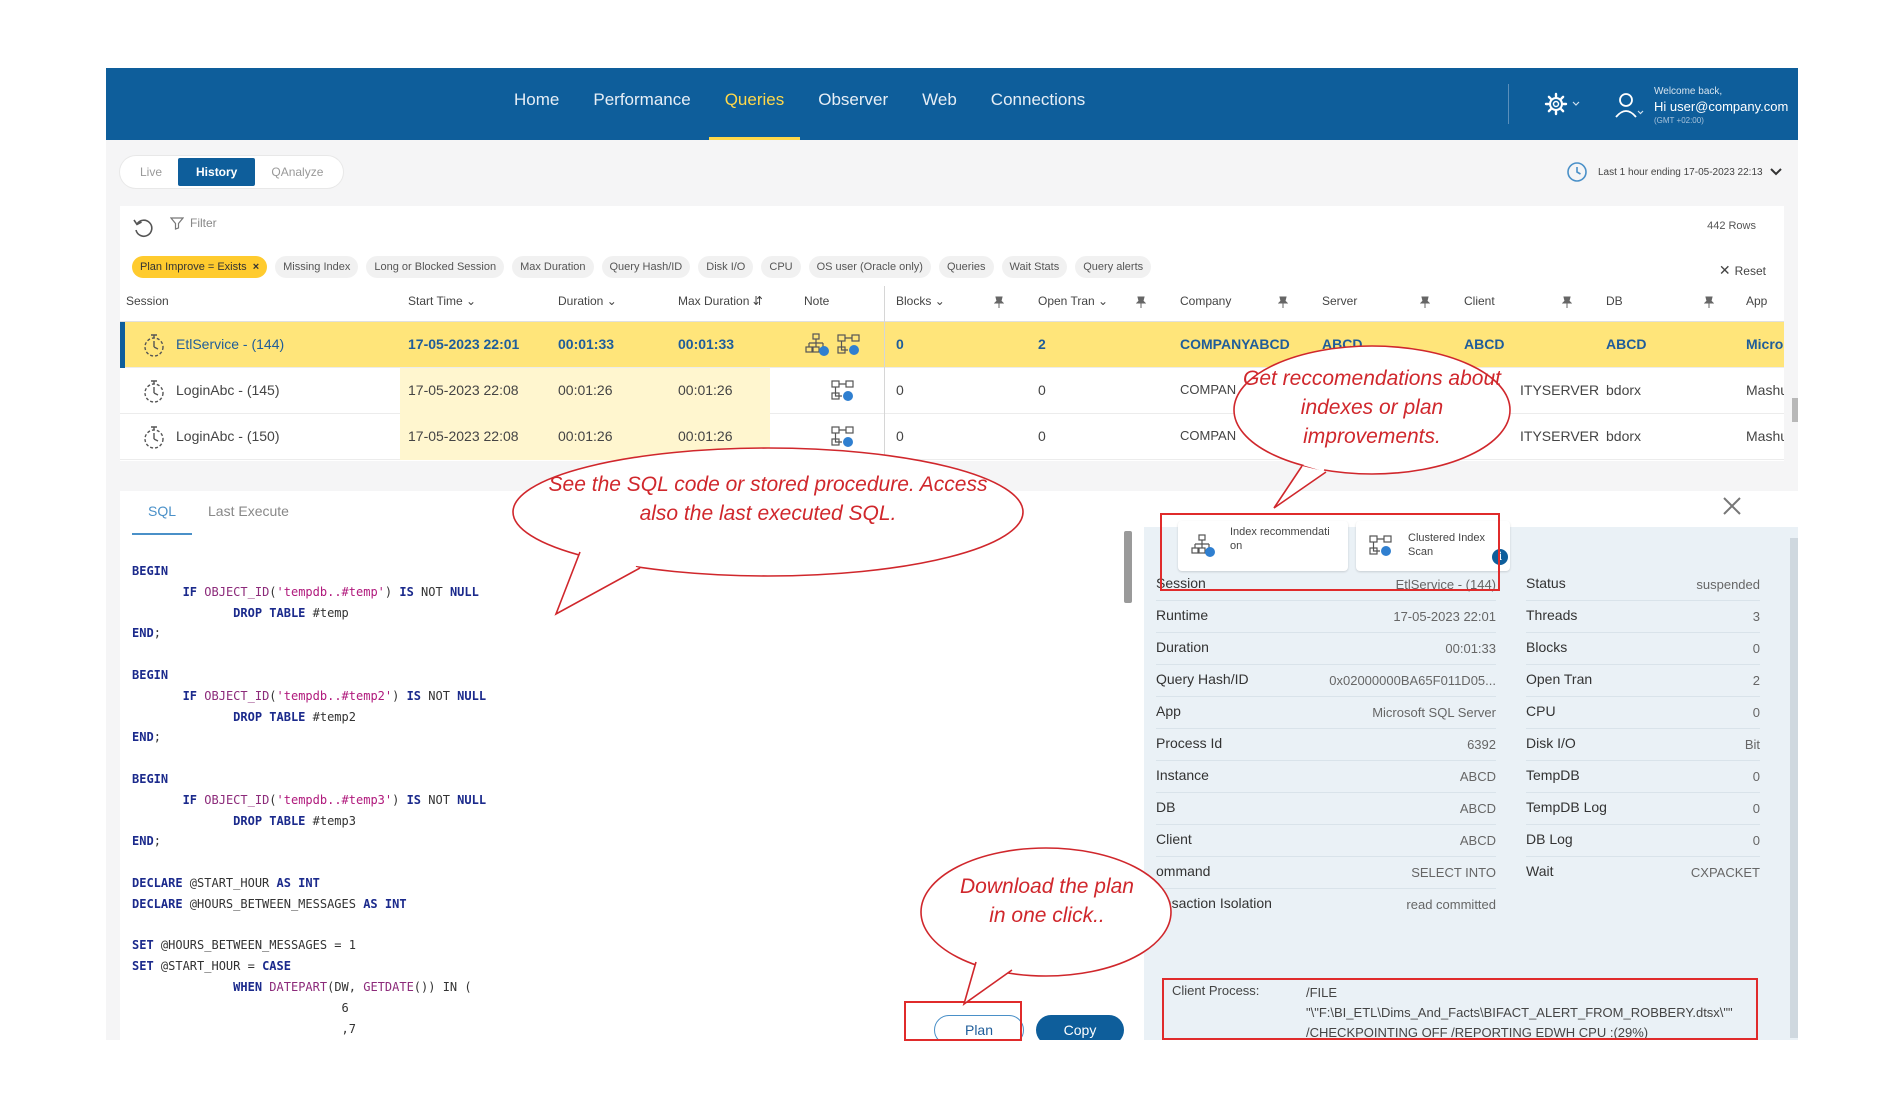 This screenshot has width=1900, height=1100. Describe the element at coordinates (754, 104) in the screenshot. I see `nav-queries: Queries` at that location.